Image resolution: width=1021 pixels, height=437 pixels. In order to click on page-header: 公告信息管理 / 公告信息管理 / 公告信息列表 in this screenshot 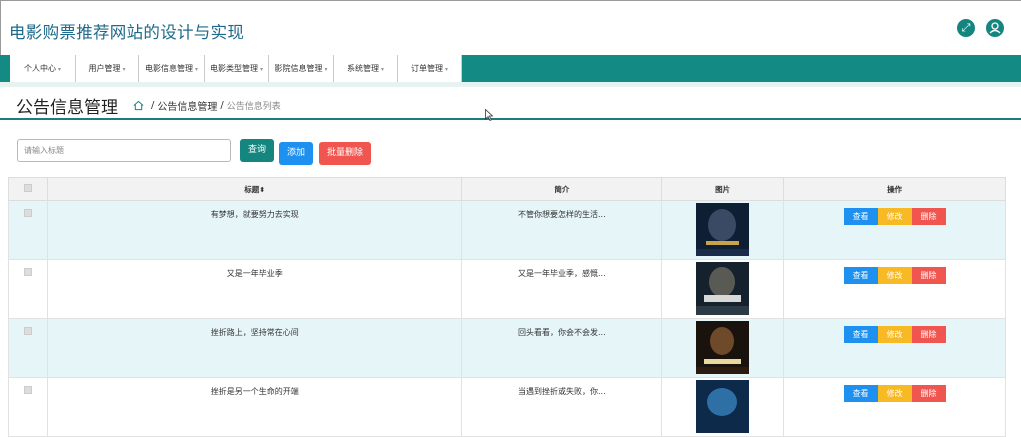, I will do `click(510, 103)`.